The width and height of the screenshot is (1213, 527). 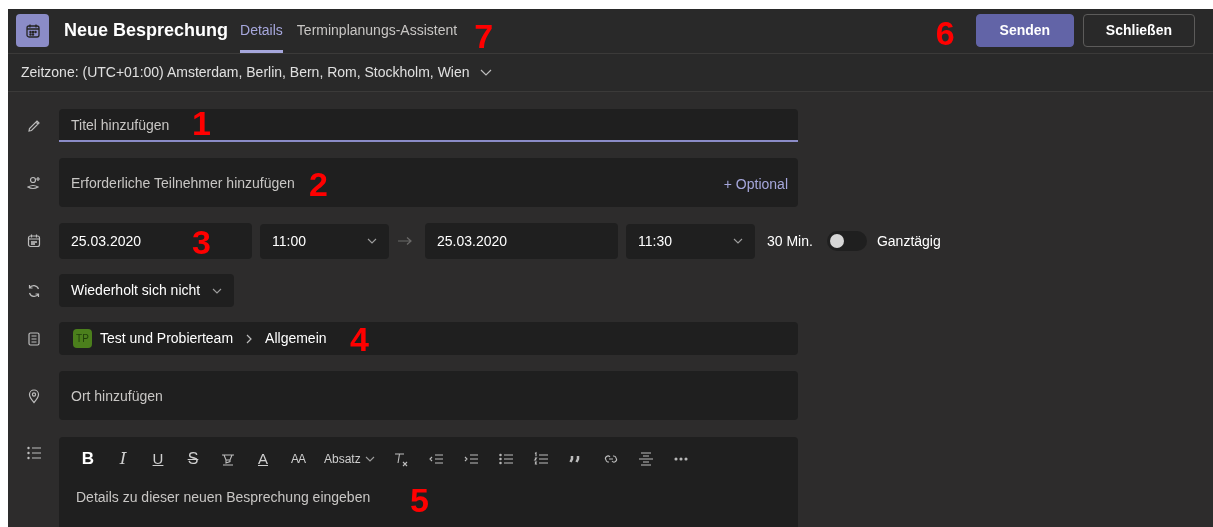 What do you see at coordinates (324, 241) in the screenshot?
I see `start-time-dropdown: 11:00` at bounding box center [324, 241].